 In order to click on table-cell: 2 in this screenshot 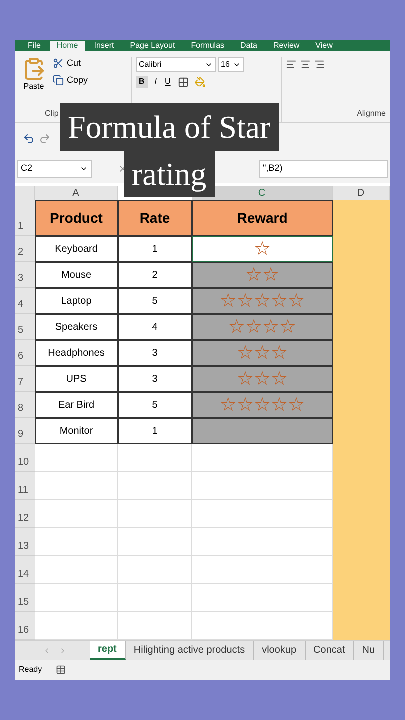, I will do `click(155, 275)`.